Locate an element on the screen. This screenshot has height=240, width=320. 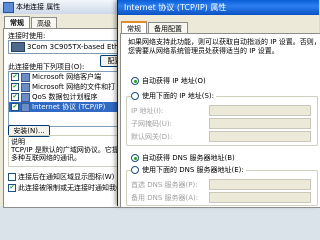
alternate-dns-row: 备用 DNS 服务器(A): is located at coordinates (222, 197).